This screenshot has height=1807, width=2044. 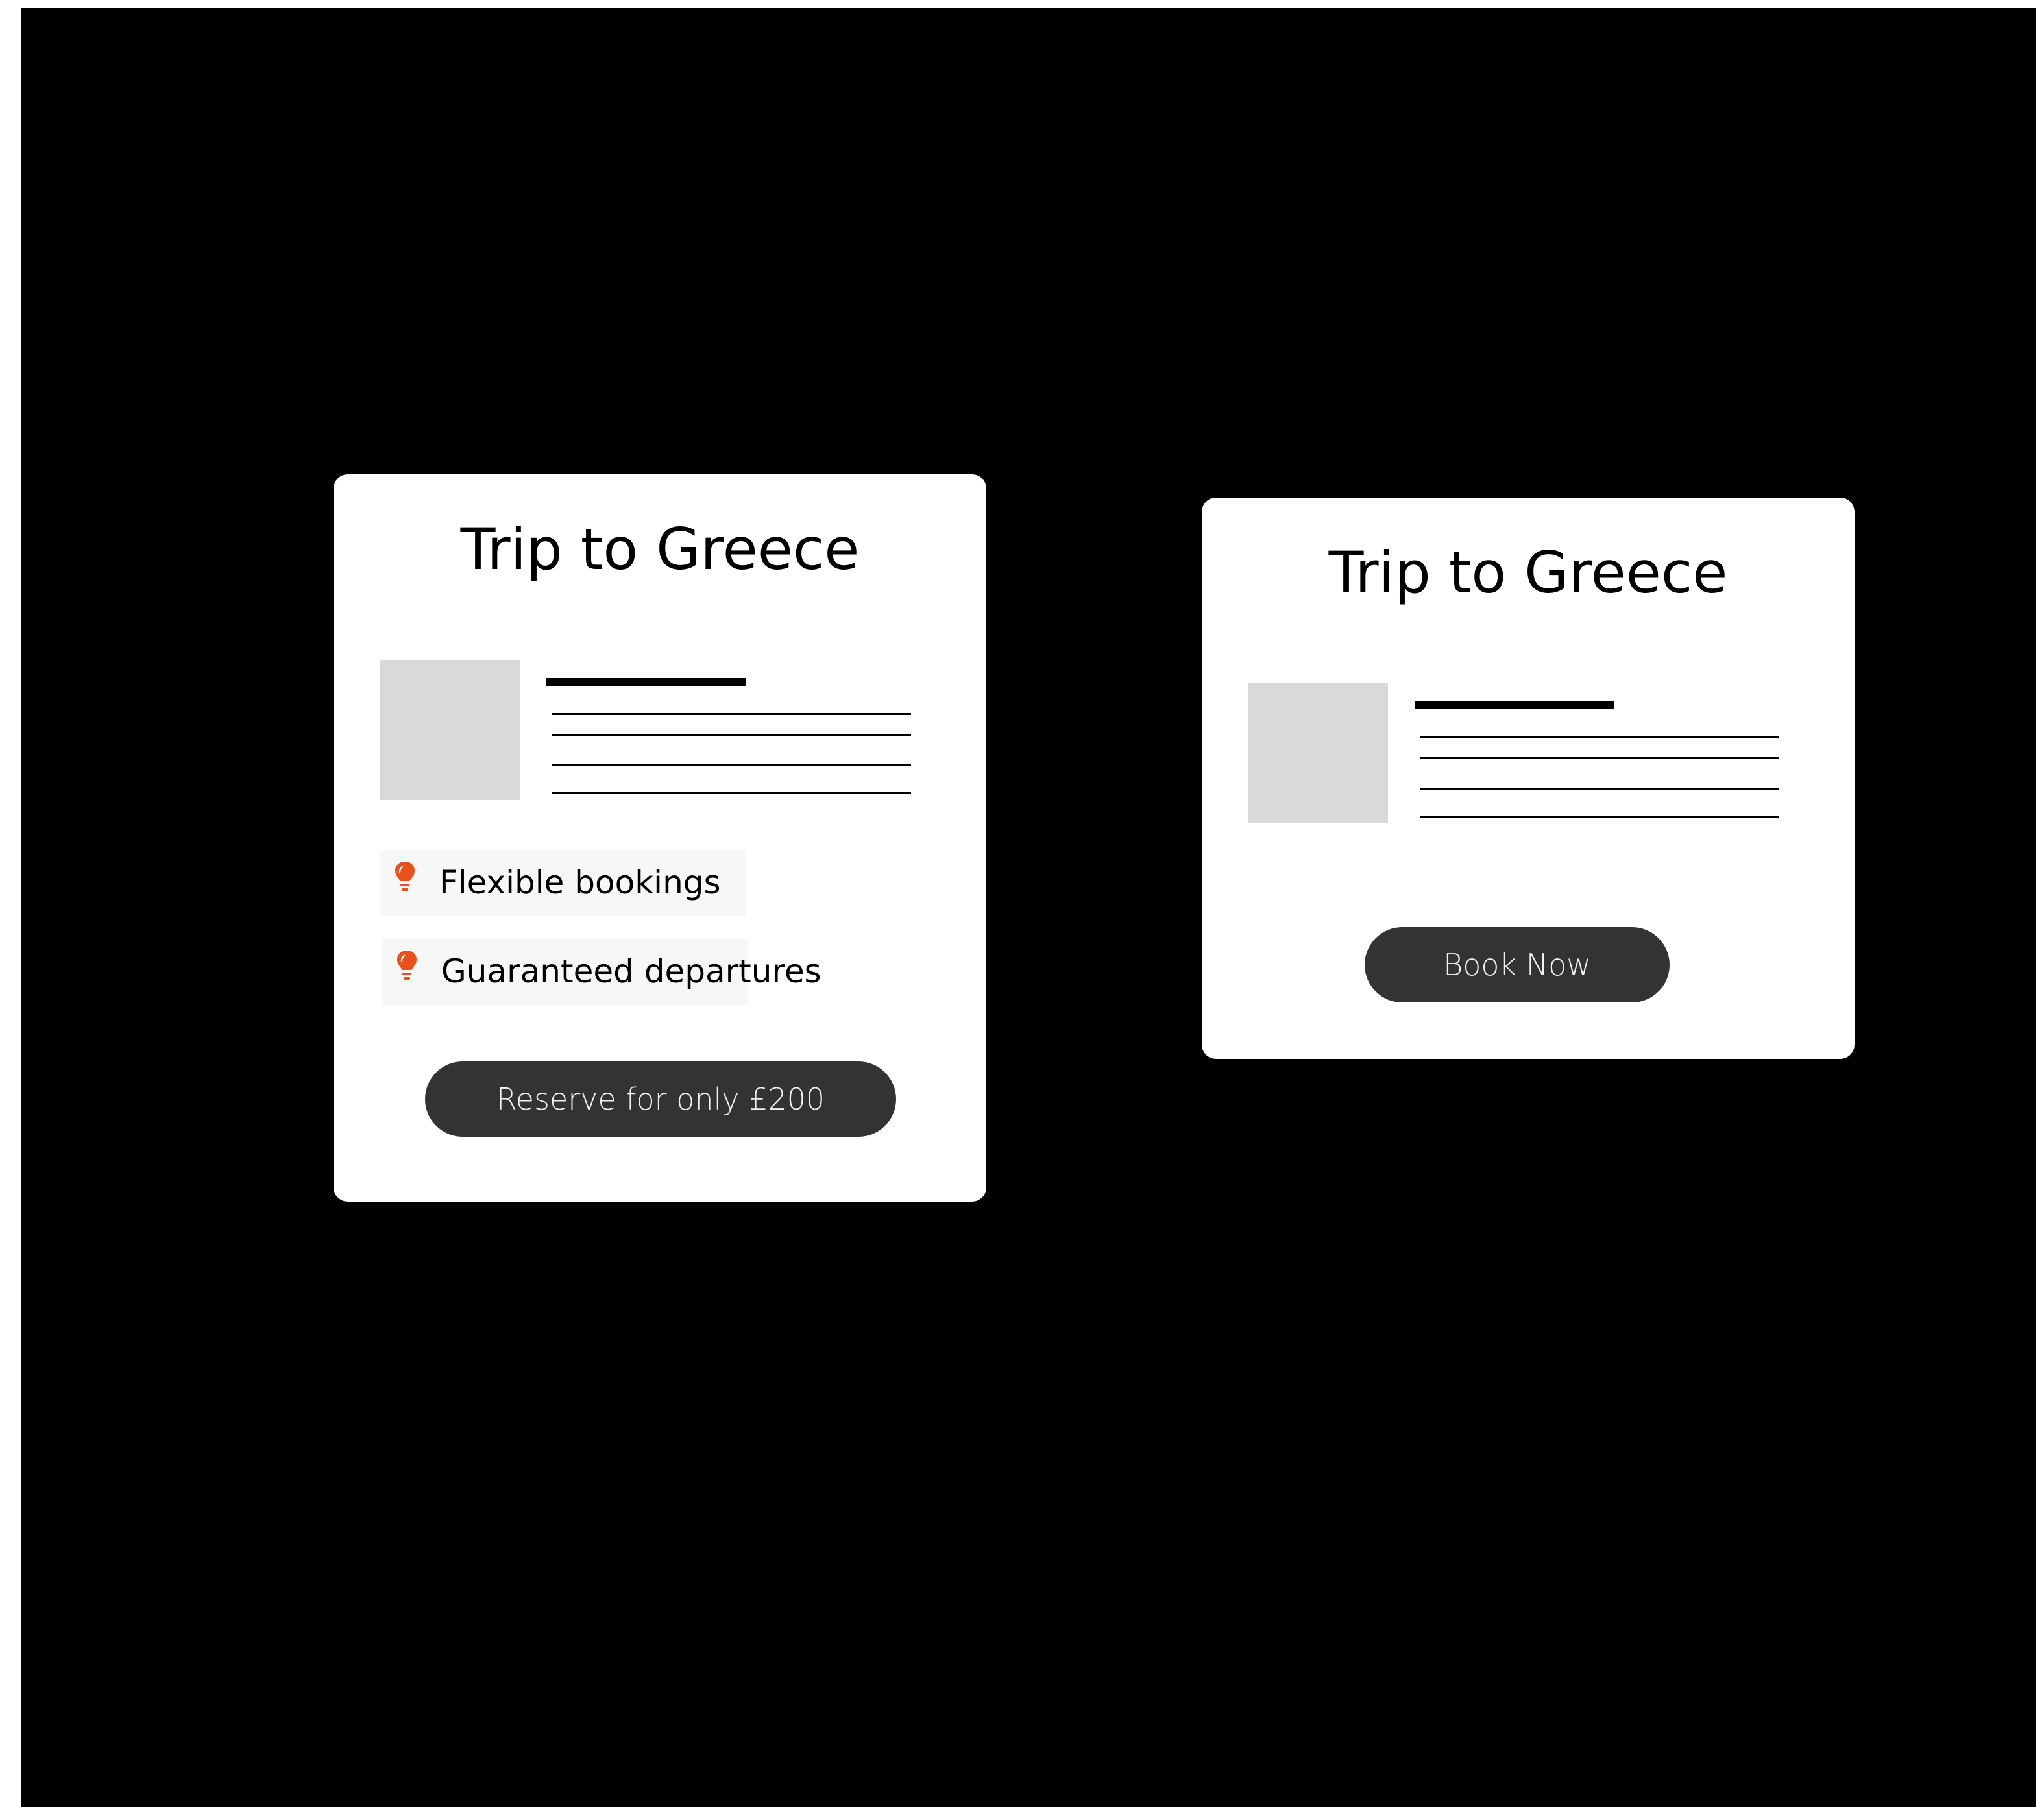 What do you see at coordinates (631, 971) in the screenshot?
I see `feature-label: Guaranteed departures` at bounding box center [631, 971].